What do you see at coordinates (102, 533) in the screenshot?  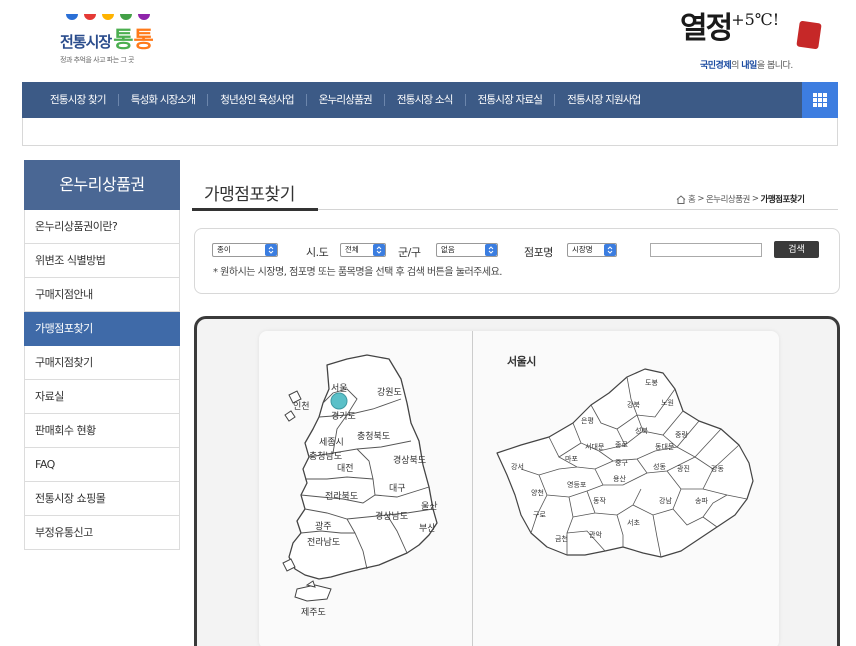 I see `sidebar-item-report: 부정유통신고` at bounding box center [102, 533].